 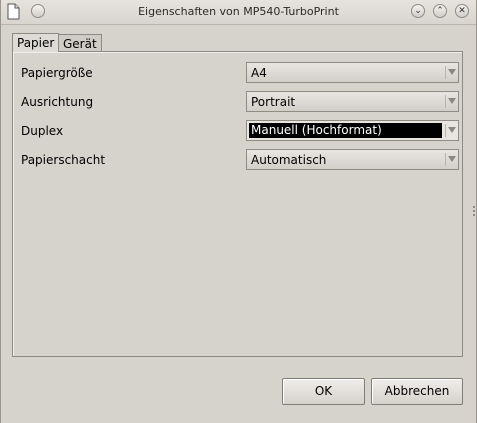 I want to click on maximize-button: ⌃, so click(x=440, y=11).